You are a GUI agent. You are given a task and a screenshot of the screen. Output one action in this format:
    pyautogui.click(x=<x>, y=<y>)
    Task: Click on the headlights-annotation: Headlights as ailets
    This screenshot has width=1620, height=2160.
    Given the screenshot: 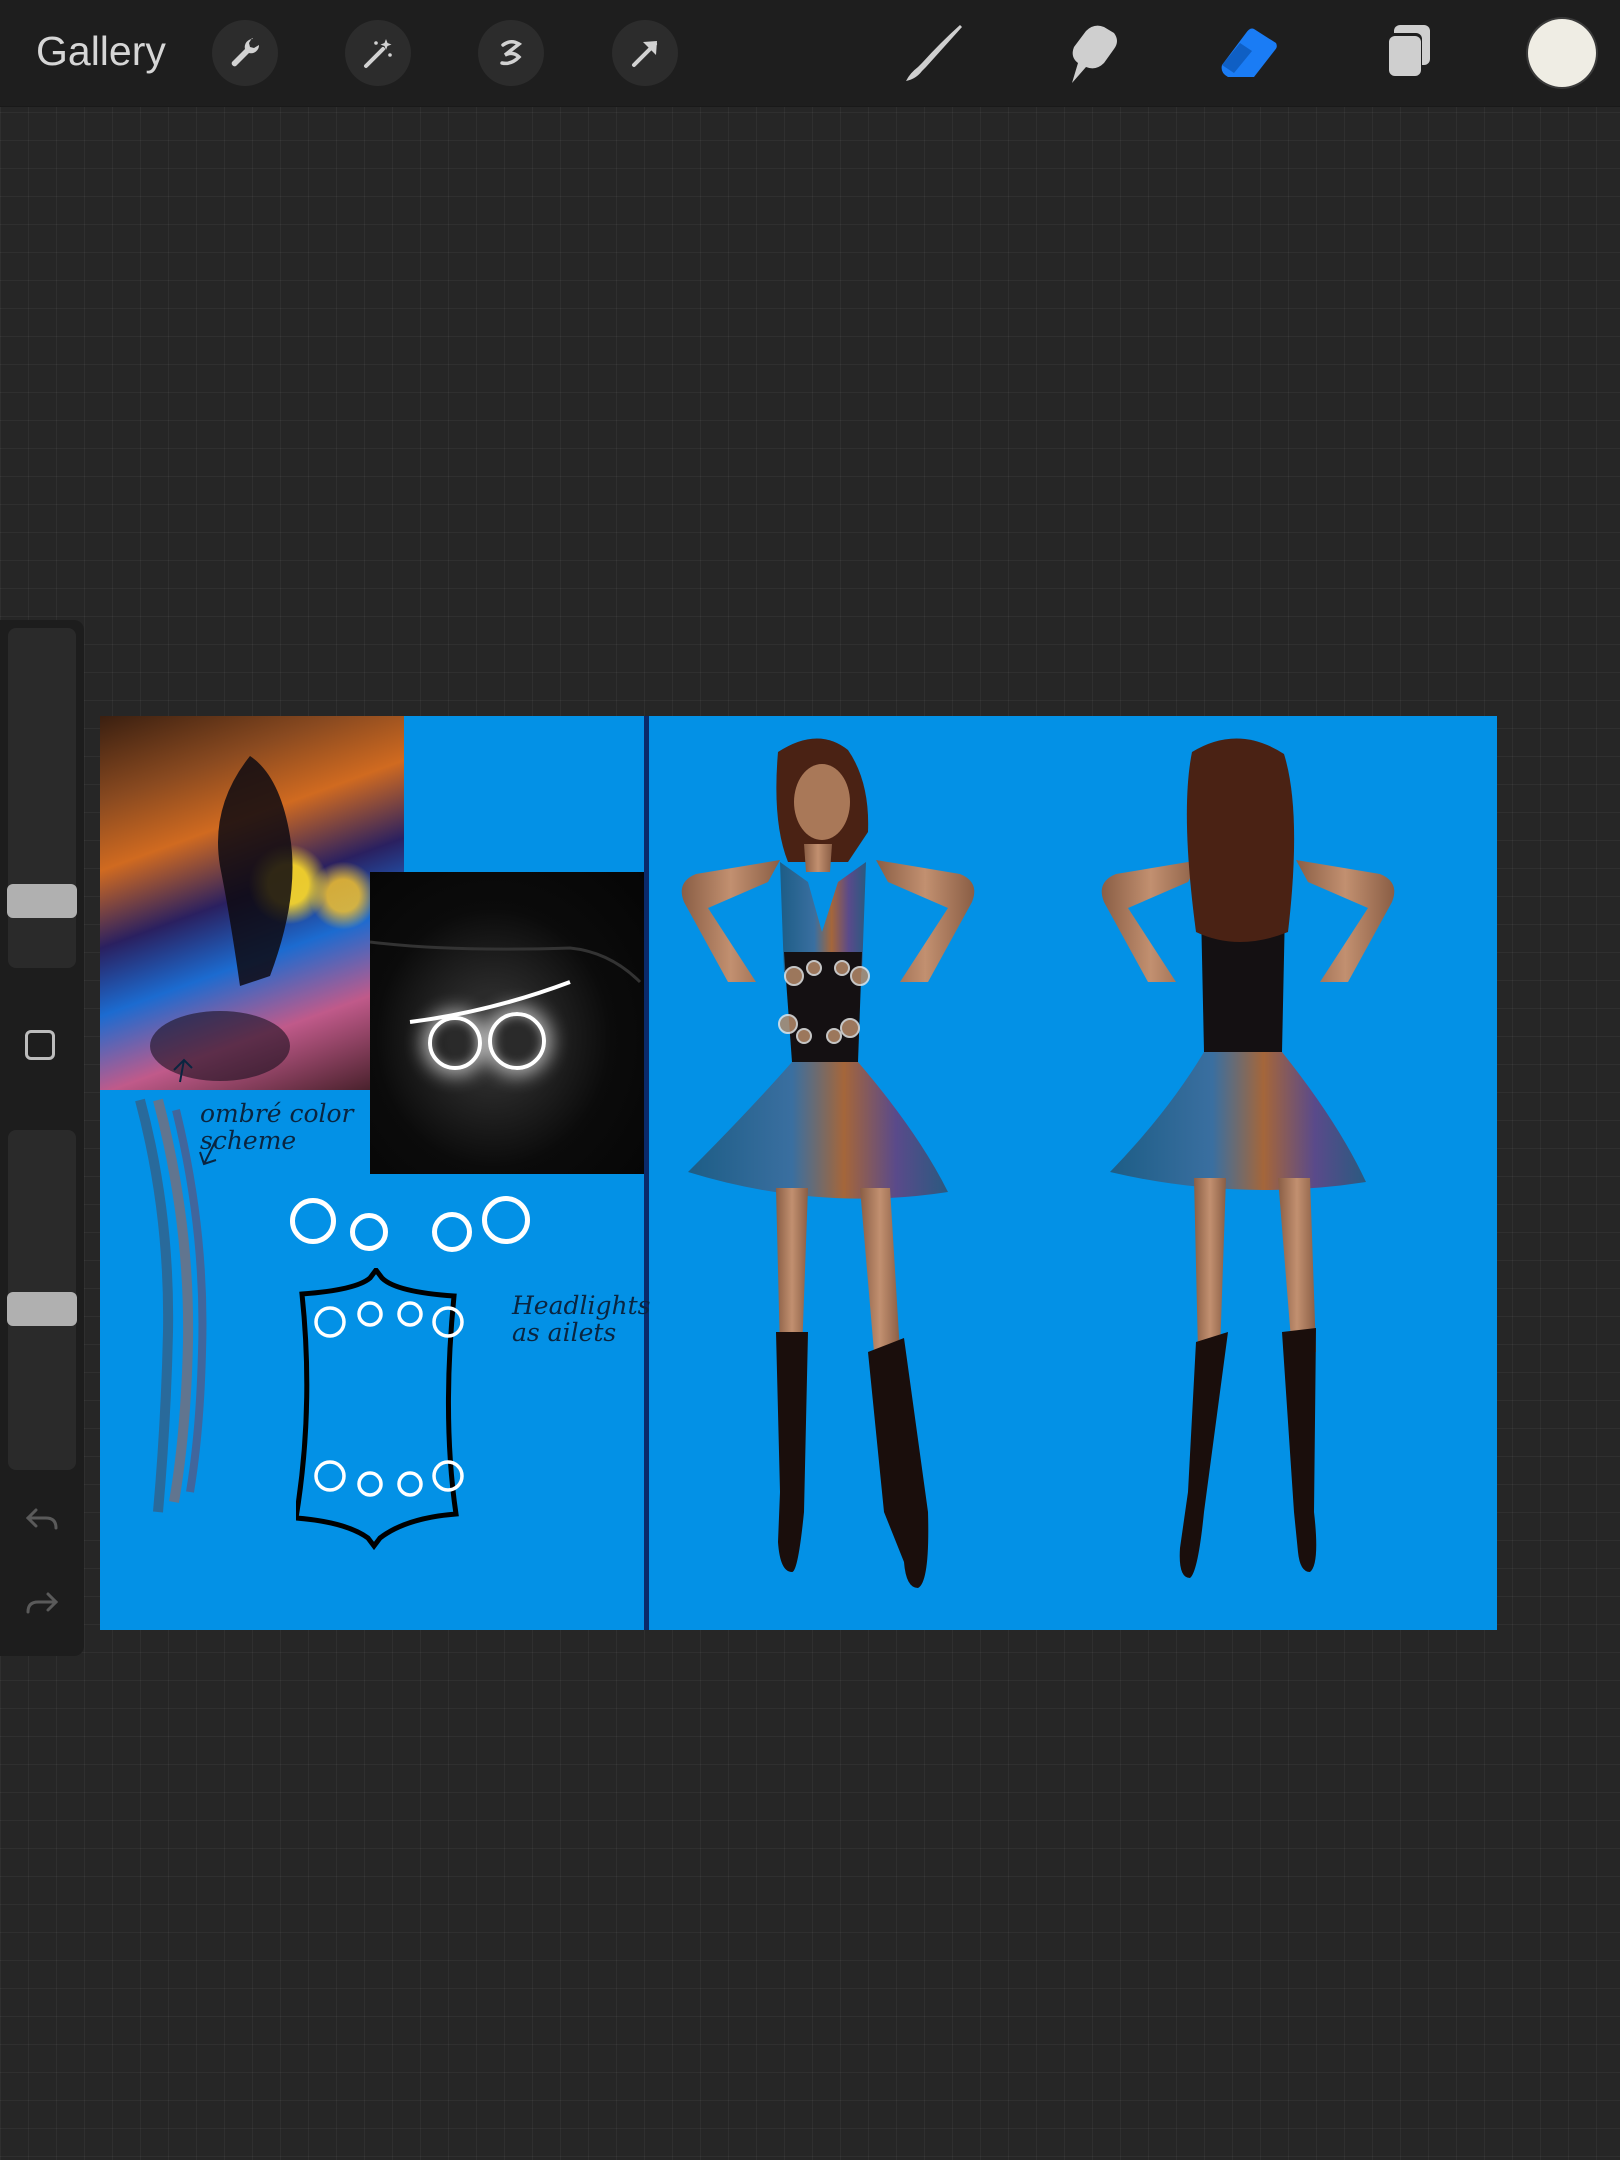 What is the action you would take?
    pyautogui.click(x=581, y=1319)
    